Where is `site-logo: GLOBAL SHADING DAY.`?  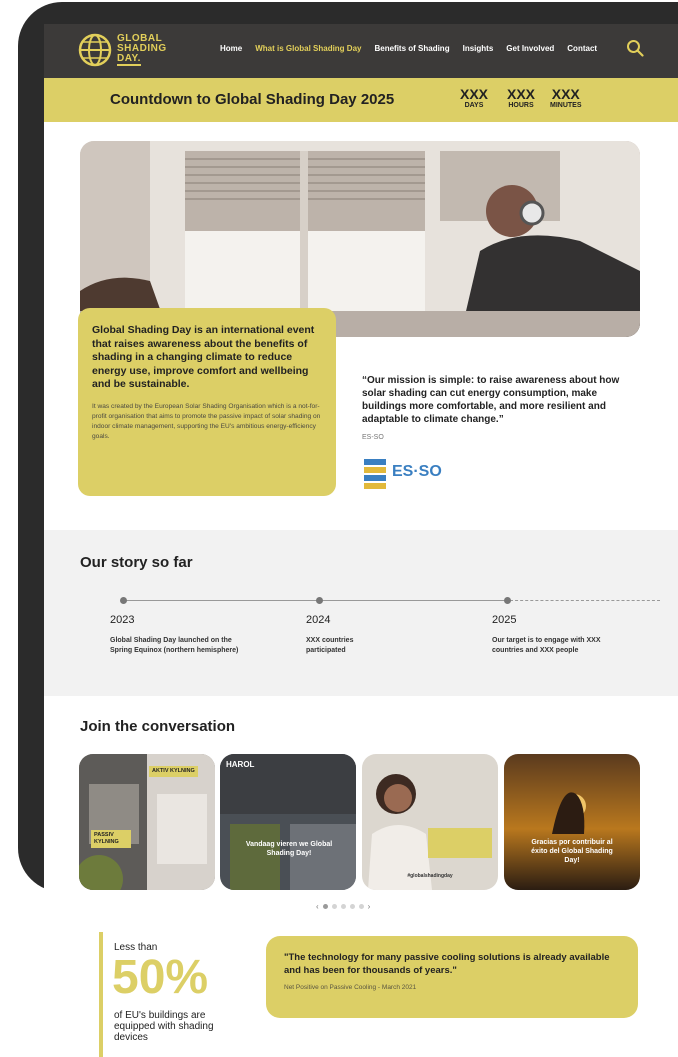
site-logo: GLOBAL SHADING DAY. is located at coordinates (122, 50).